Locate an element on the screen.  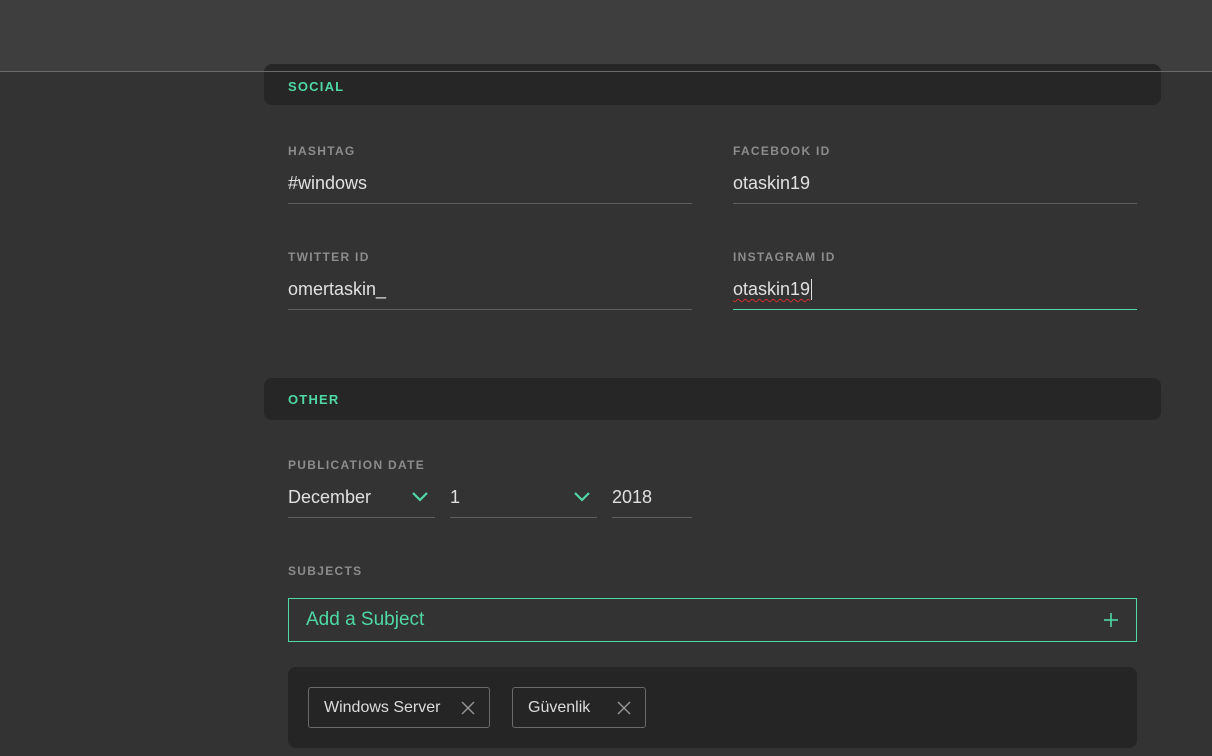
subject-tag: Windows Server is located at coordinates (399, 707).